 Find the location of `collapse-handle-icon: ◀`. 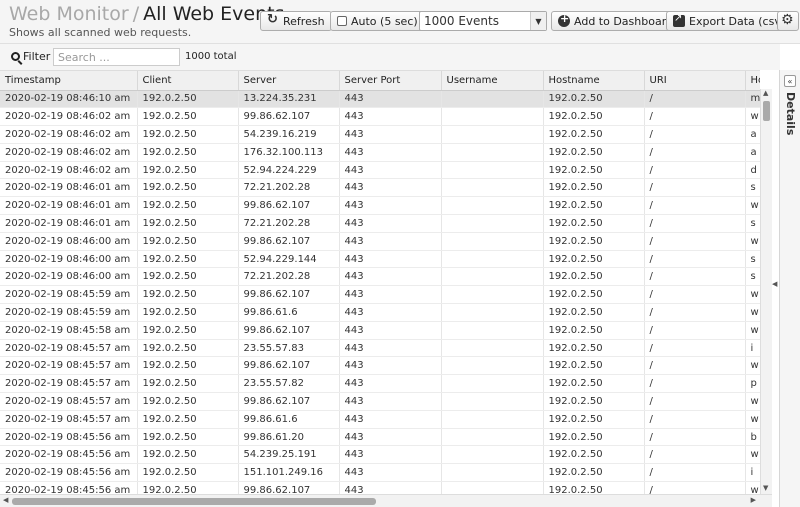

collapse-handle-icon: ◀ is located at coordinates (775, 287).